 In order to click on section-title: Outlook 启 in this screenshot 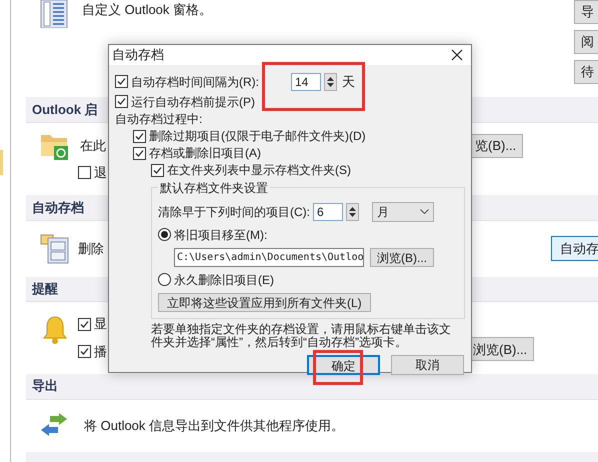, I will do `click(65, 109)`.